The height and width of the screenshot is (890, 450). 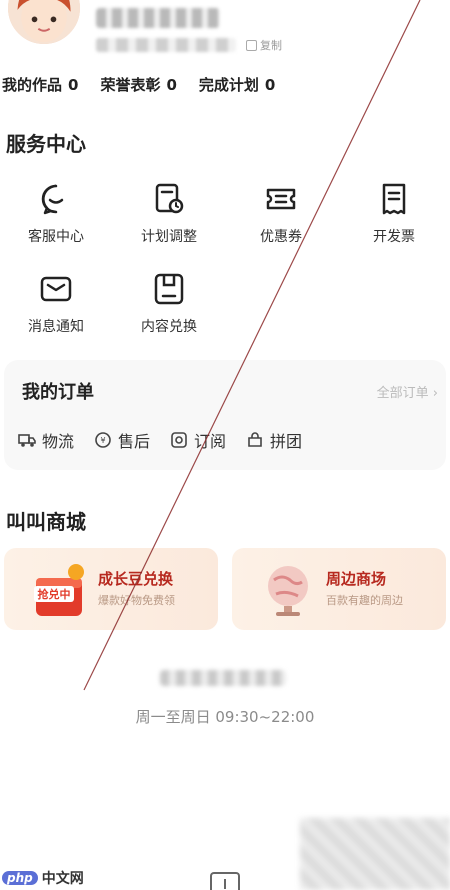 What do you see at coordinates (198, 440) in the screenshot?
I see `order-subscription: 订阅` at bounding box center [198, 440].